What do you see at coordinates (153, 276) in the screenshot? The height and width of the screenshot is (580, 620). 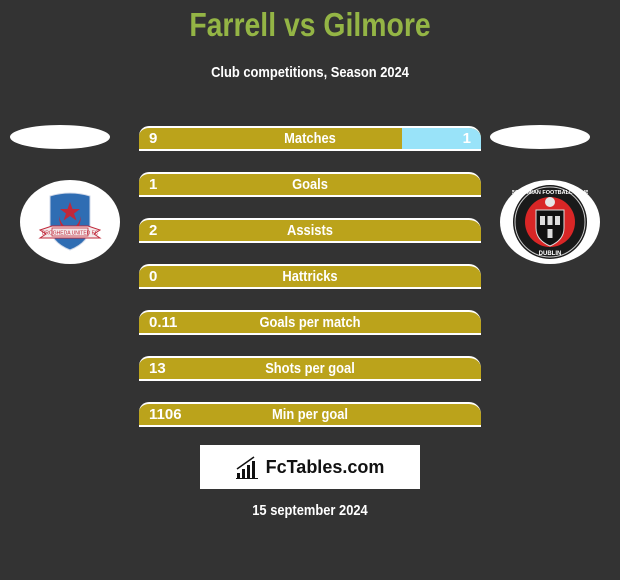 I see `left-value: 0` at bounding box center [153, 276].